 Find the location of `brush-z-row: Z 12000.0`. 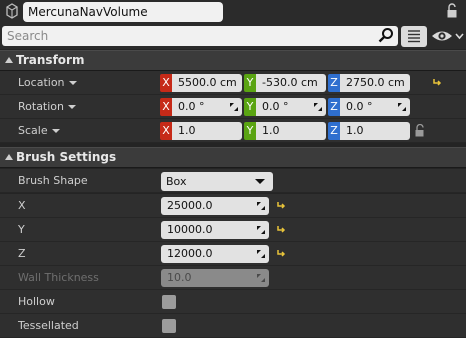

brush-z-row: Z 12000.0 is located at coordinates (233, 254).